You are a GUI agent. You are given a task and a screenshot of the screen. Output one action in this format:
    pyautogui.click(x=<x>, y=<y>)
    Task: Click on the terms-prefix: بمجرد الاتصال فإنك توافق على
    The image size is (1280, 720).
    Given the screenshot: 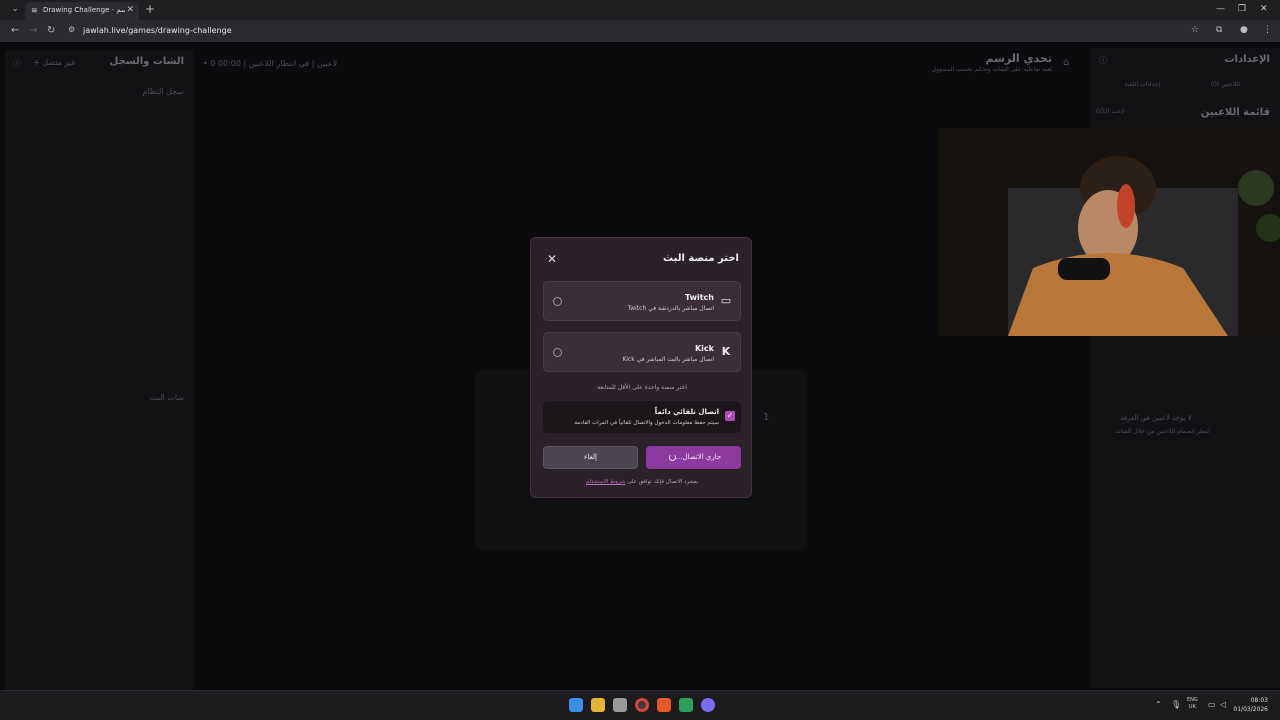 What is the action you would take?
    pyautogui.click(x=662, y=482)
    